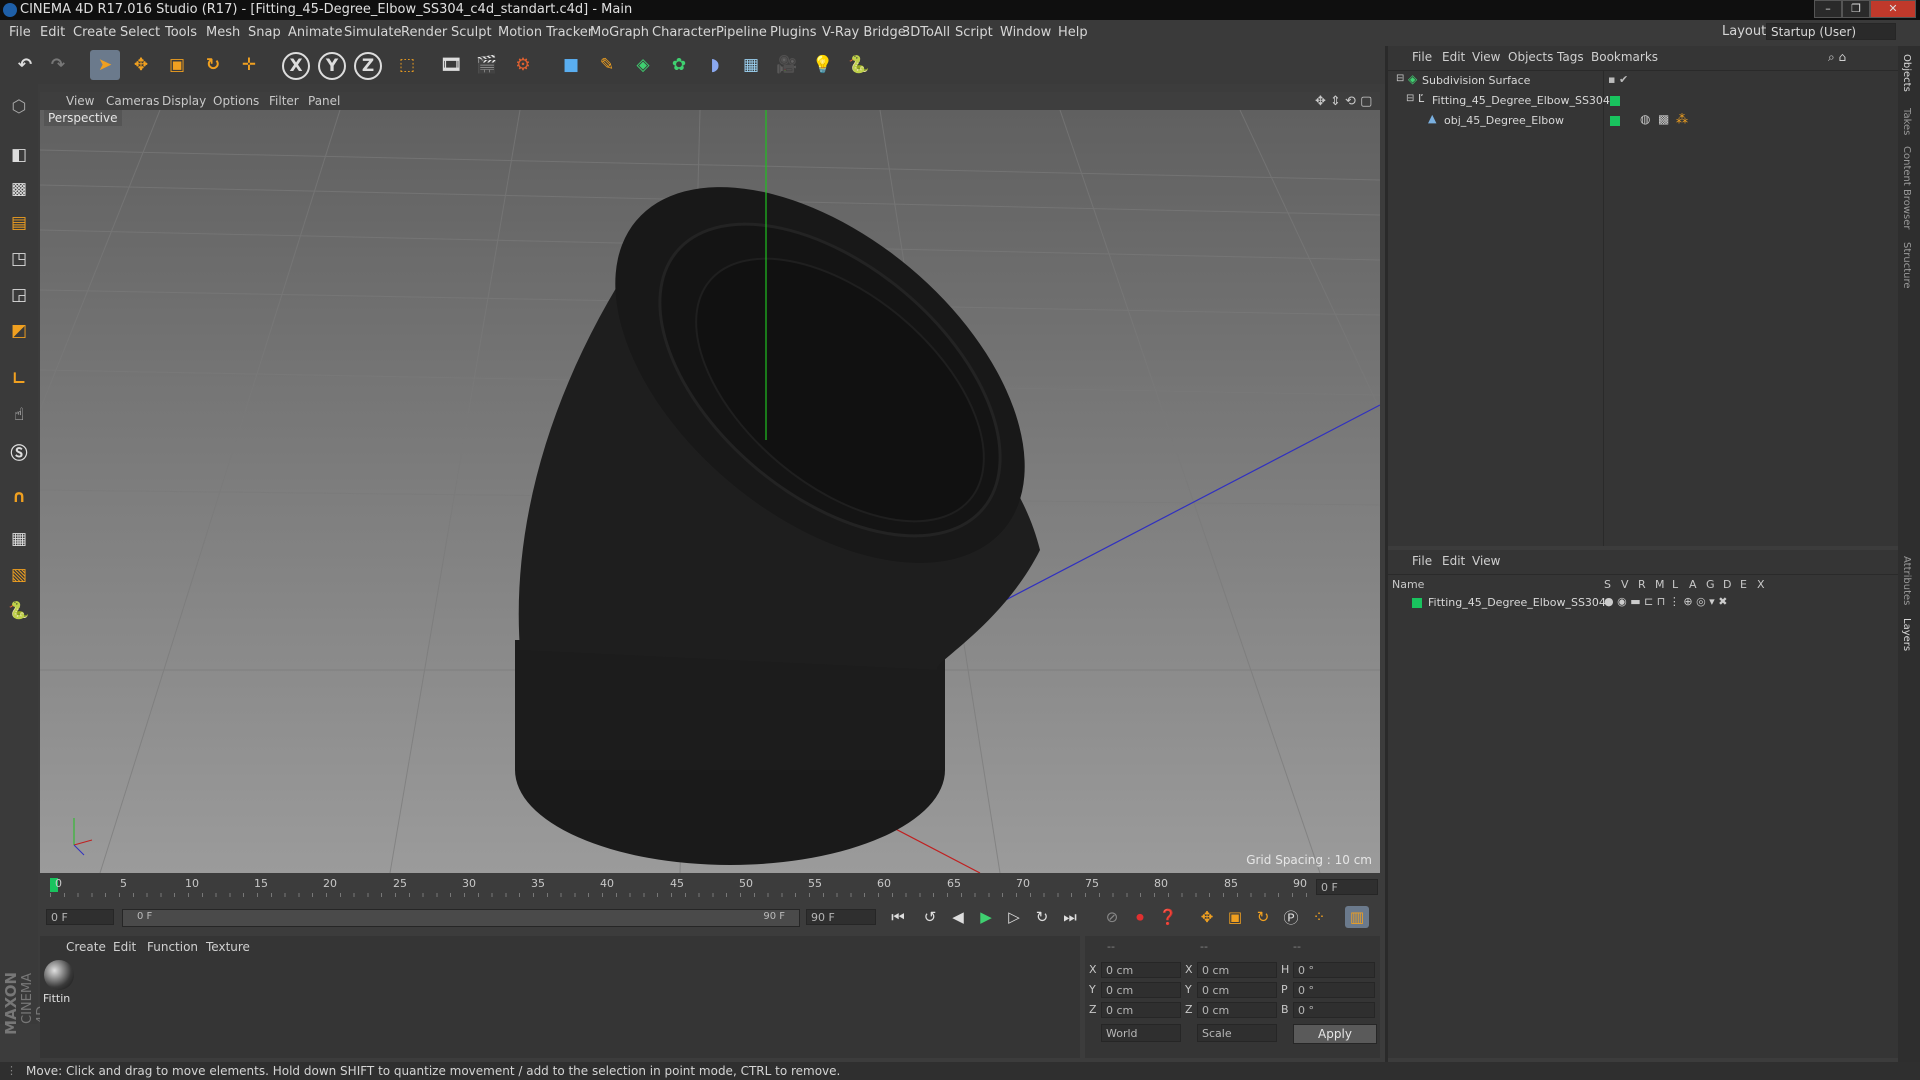 This screenshot has height=1080, width=1920. I want to click on tab-content-browser: Content Browser, so click(1906, 187).